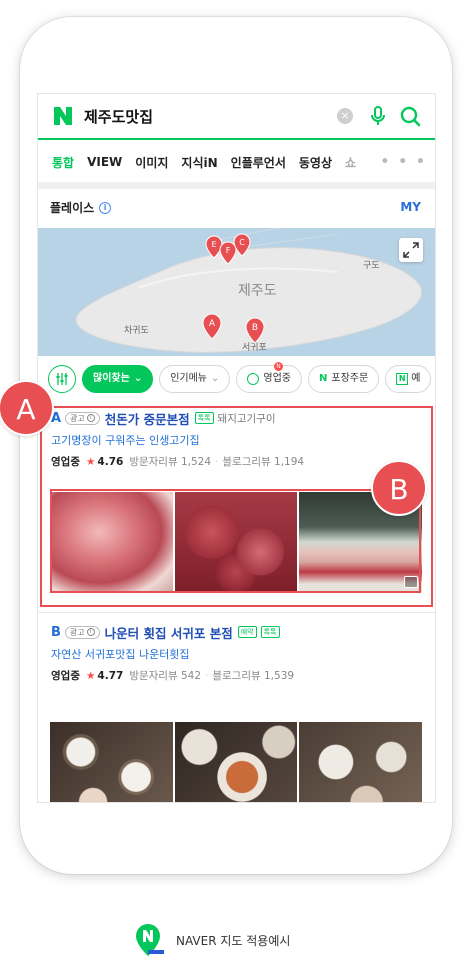 The height and width of the screenshot is (960, 474). What do you see at coordinates (279, 366) in the screenshot?
I see `new-badge: N` at bounding box center [279, 366].